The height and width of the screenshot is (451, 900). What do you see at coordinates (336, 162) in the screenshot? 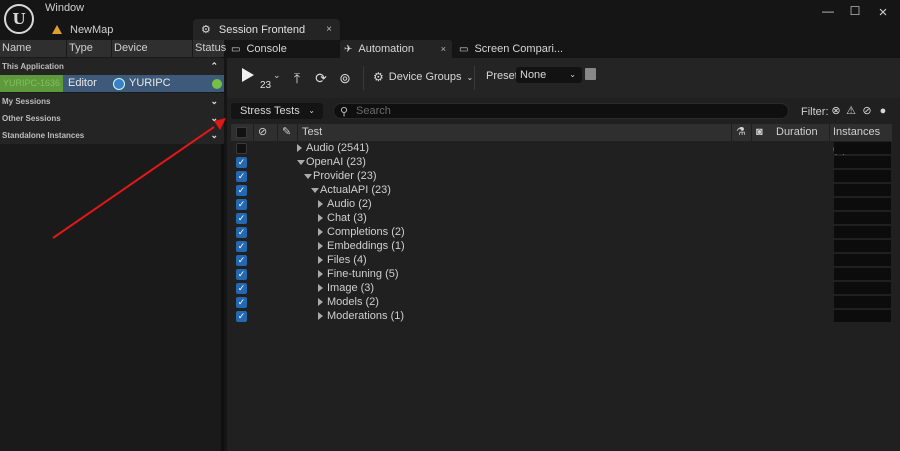
I see `test-name: OpenAI (23)` at bounding box center [336, 162].